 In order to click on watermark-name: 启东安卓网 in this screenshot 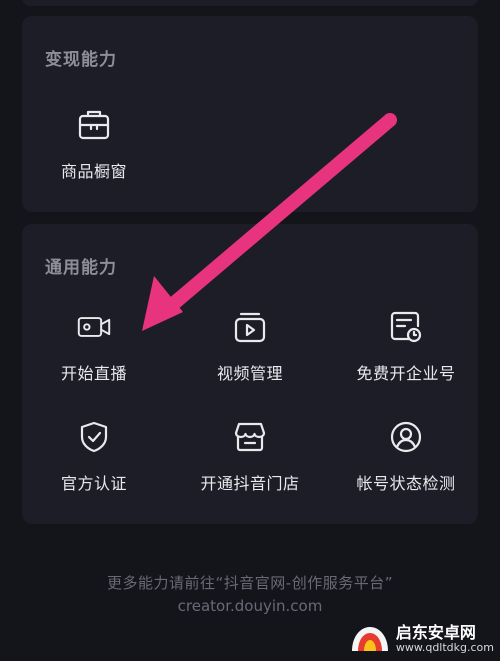, I will do `click(435, 633)`.